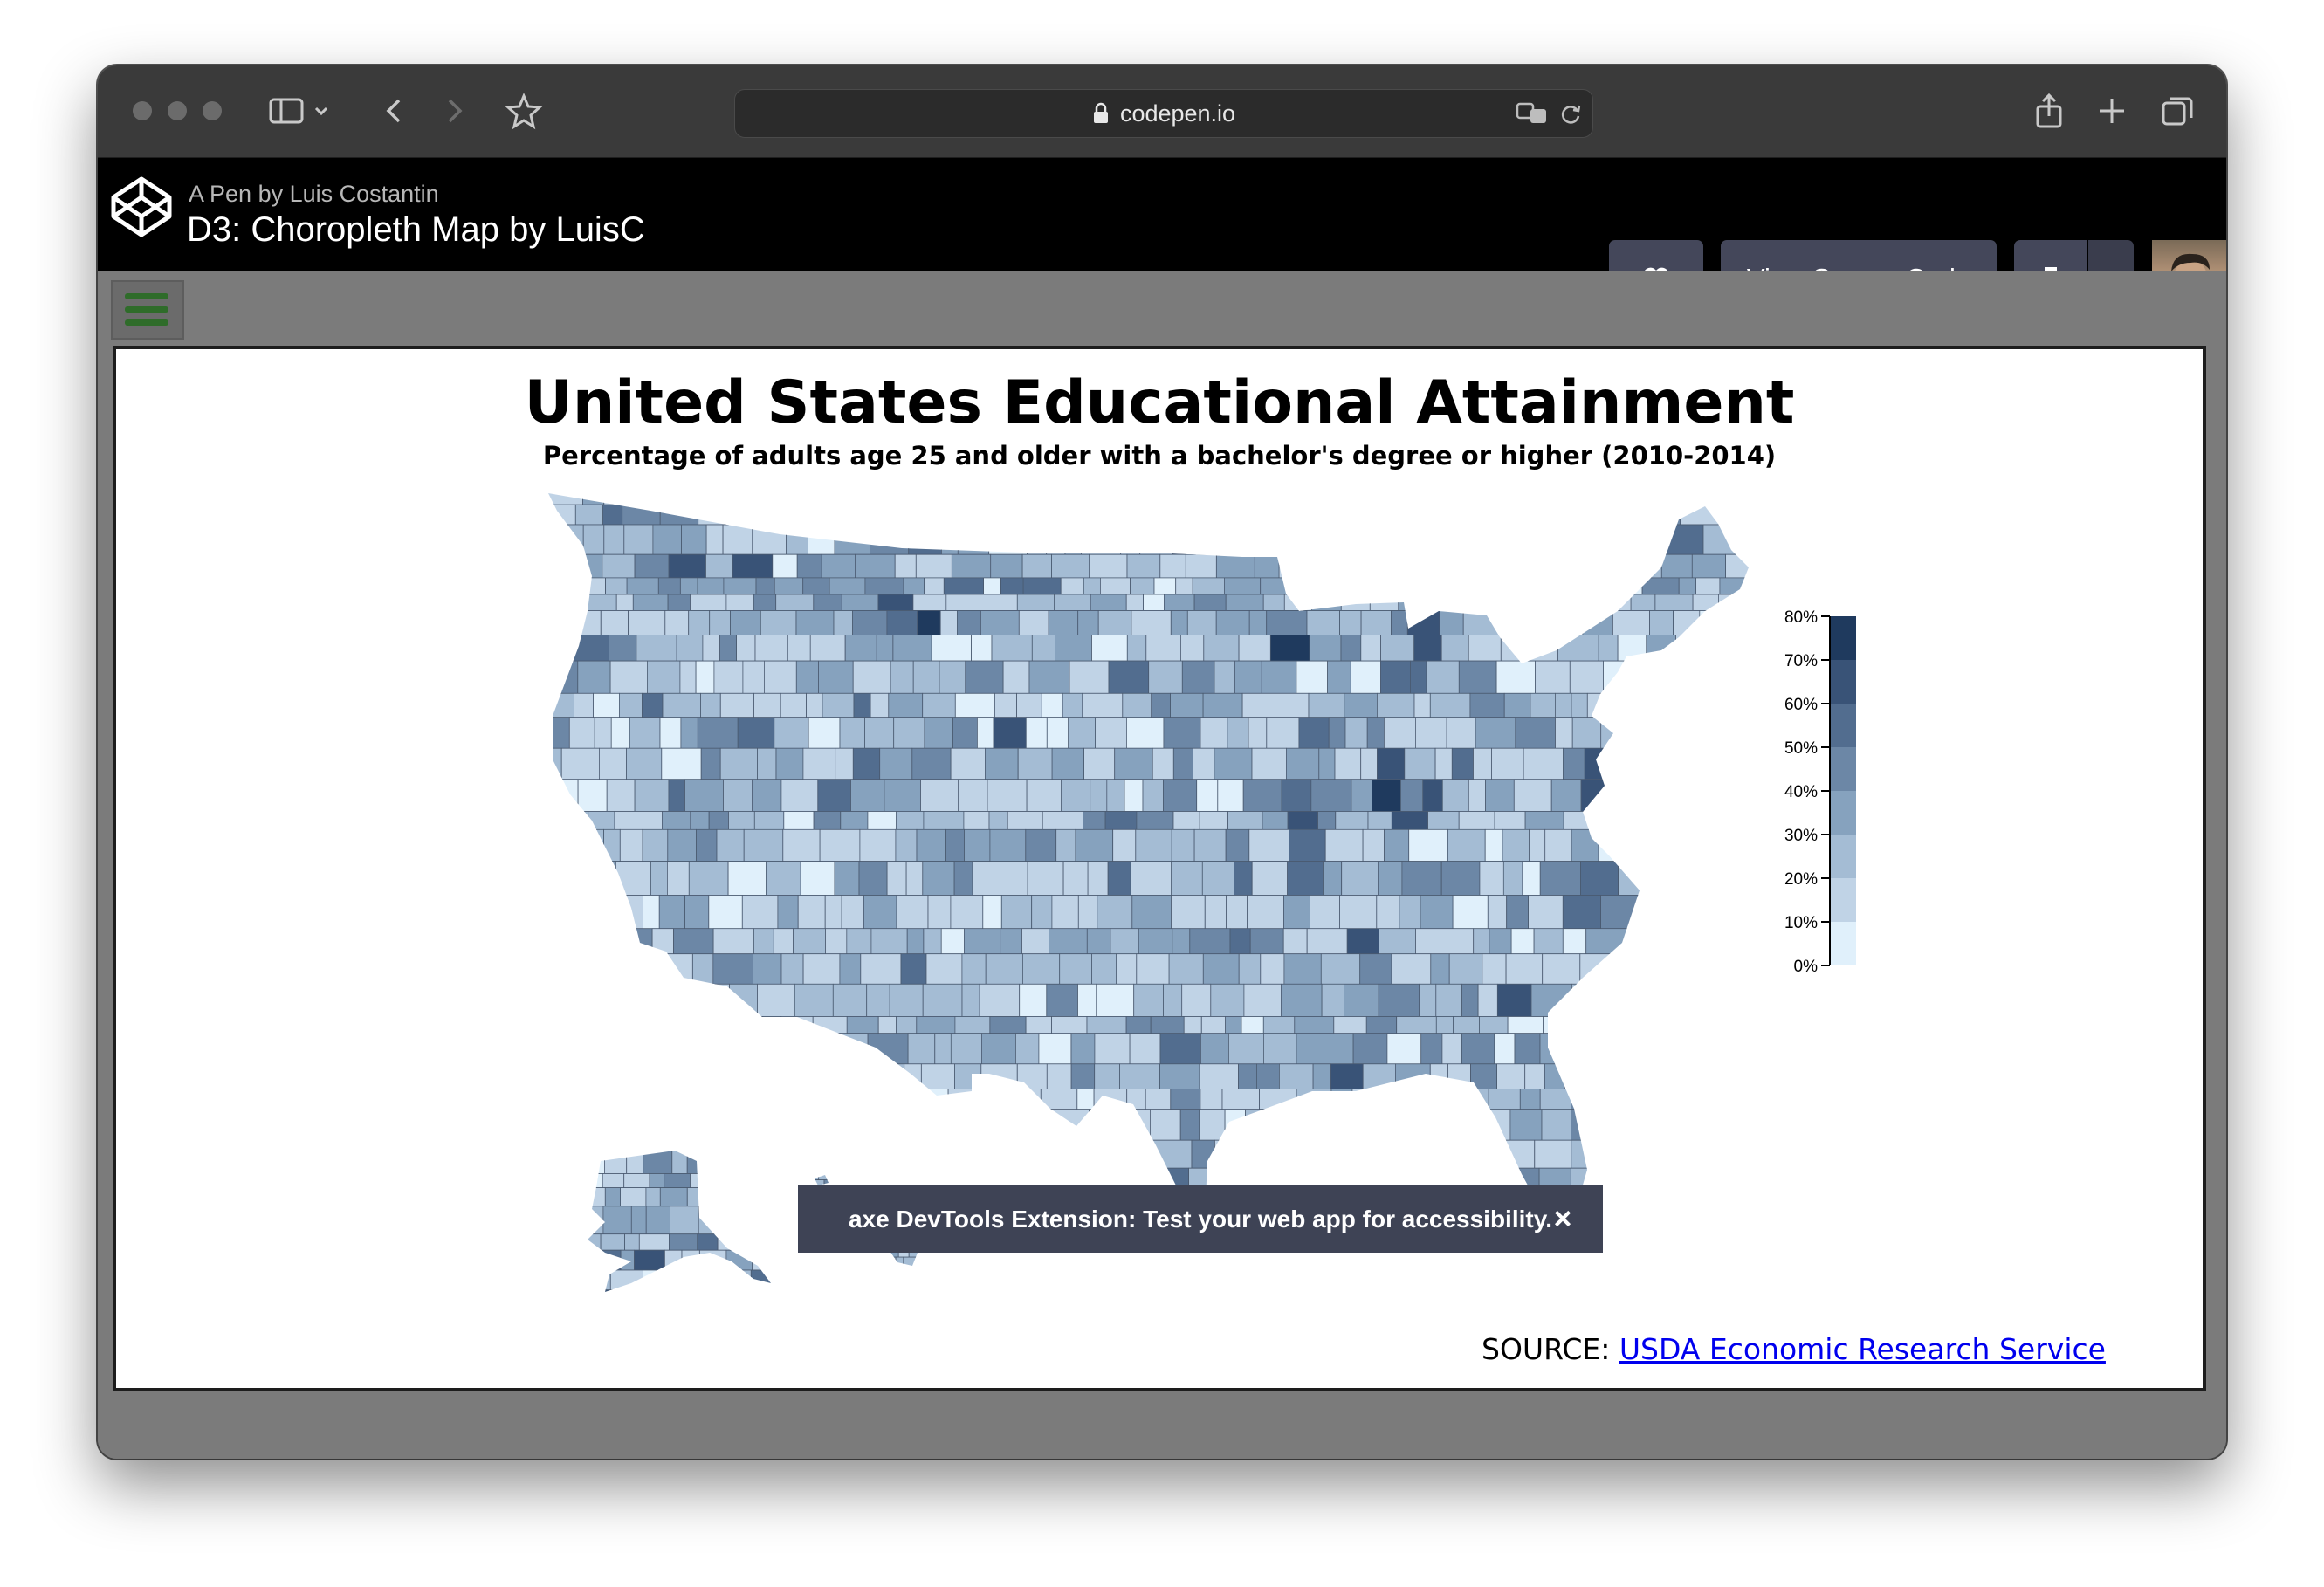  I want to click on pen-author: A Pen by Luis Costantin, so click(314, 194).